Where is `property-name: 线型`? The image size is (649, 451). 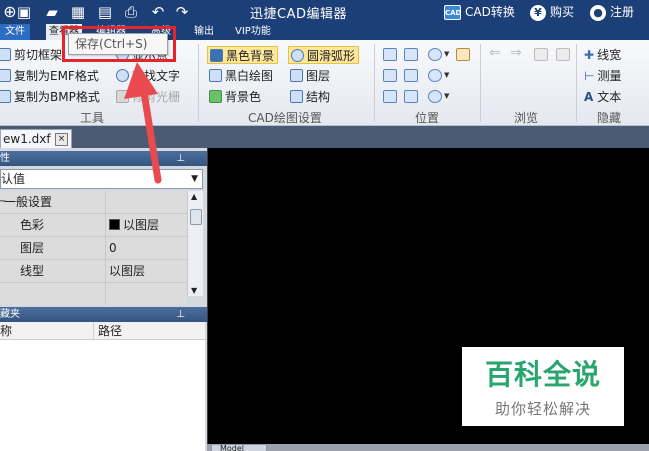 property-name: 线型 is located at coordinates (52, 271).